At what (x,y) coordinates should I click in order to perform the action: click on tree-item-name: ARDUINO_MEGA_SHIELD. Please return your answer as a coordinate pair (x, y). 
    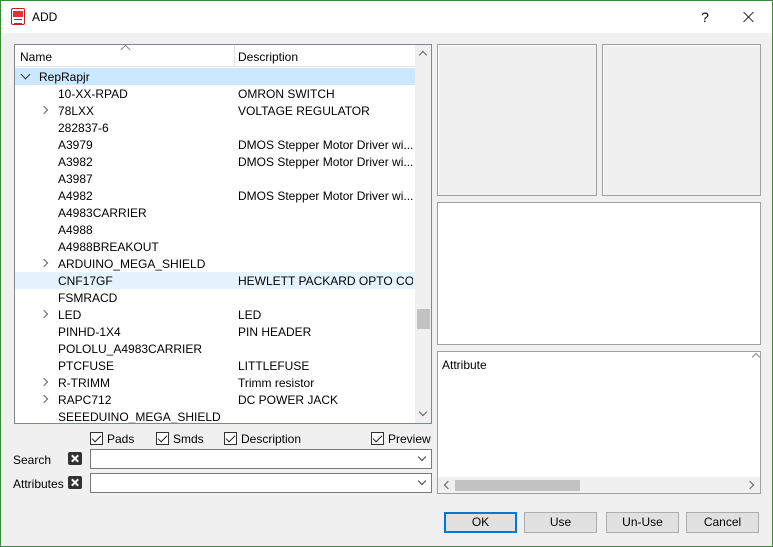
    Looking at the image, I should click on (132, 264).